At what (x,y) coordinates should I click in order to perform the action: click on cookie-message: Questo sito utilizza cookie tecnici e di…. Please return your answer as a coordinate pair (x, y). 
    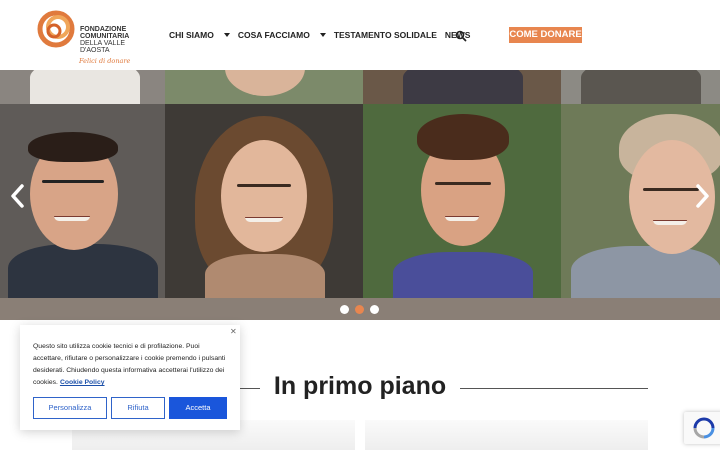
    Looking at the image, I should click on (132, 365).